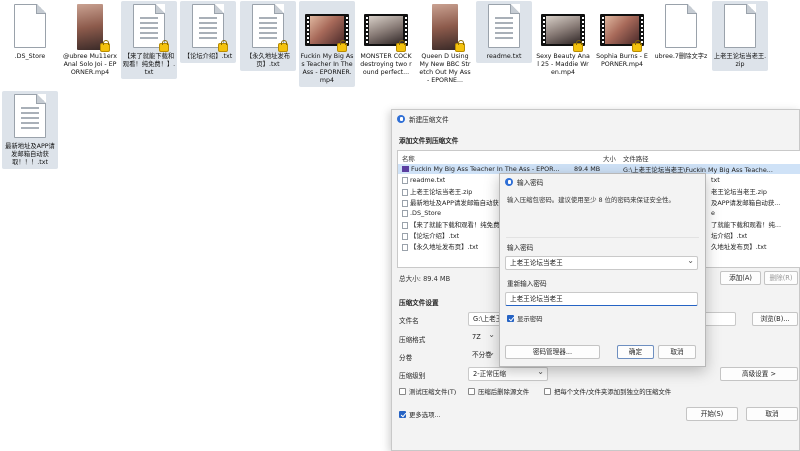 This screenshot has height=451, width=800. Describe the element at coordinates (525, 318) in the screenshot. I see `show-password-checkbox: 显示密码` at that location.